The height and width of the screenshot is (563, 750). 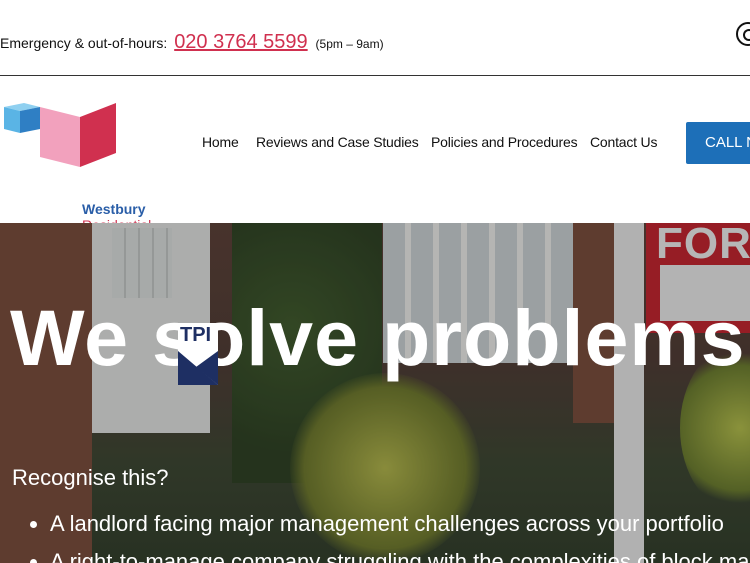 What do you see at coordinates (198, 354) in the screenshot?
I see `tpi-badge: TPI` at bounding box center [198, 354].